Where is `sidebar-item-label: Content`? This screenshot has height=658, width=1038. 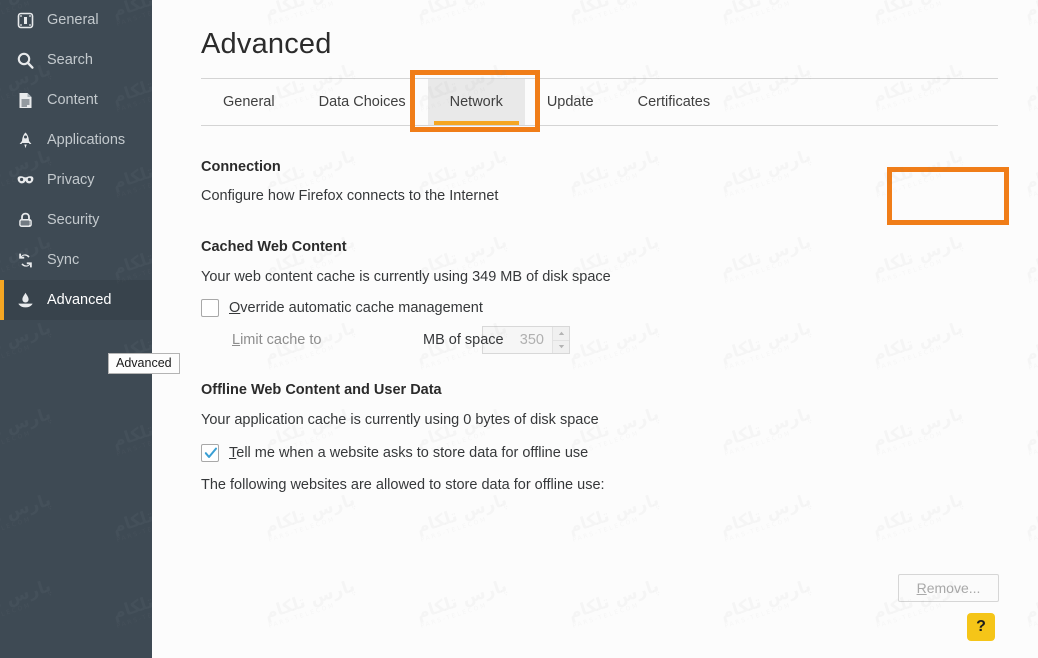
sidebar-item-label: Content is located at coordinates (72, 100).